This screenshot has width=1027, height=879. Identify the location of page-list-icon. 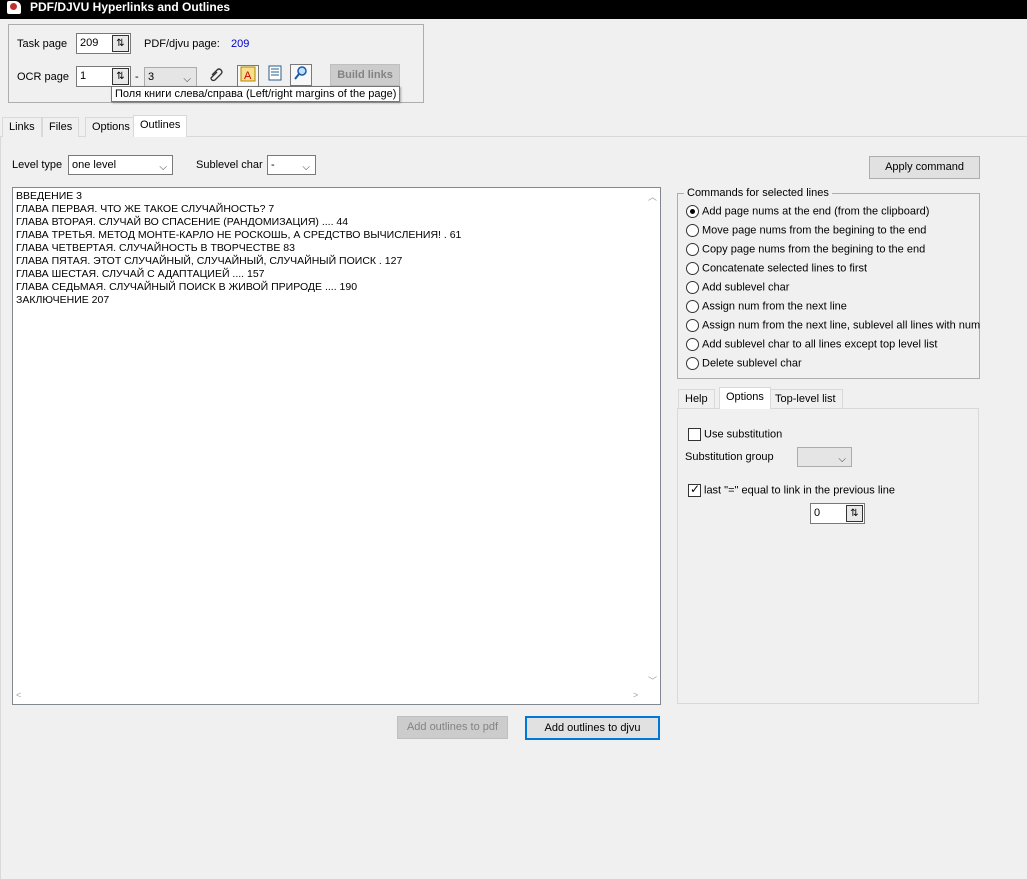
(275, 76).